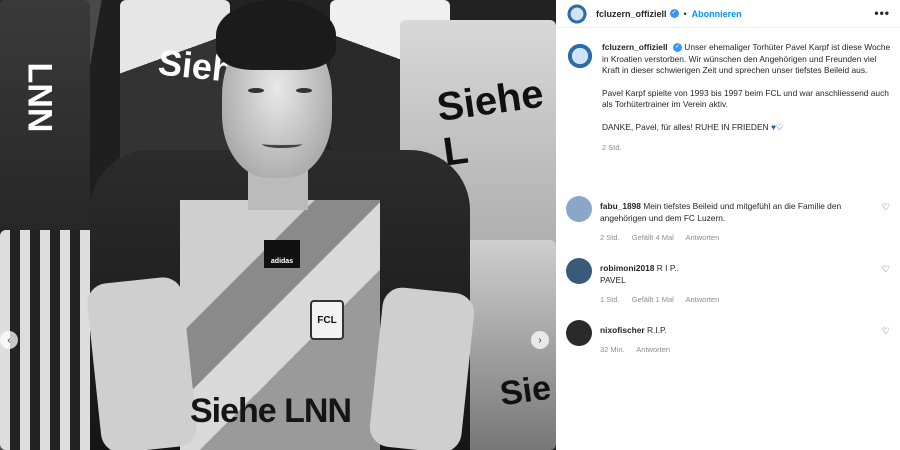  Describe the element at coordinates (39, 97) in the screenshot. I see `sponsor-text: LNN` at that location.